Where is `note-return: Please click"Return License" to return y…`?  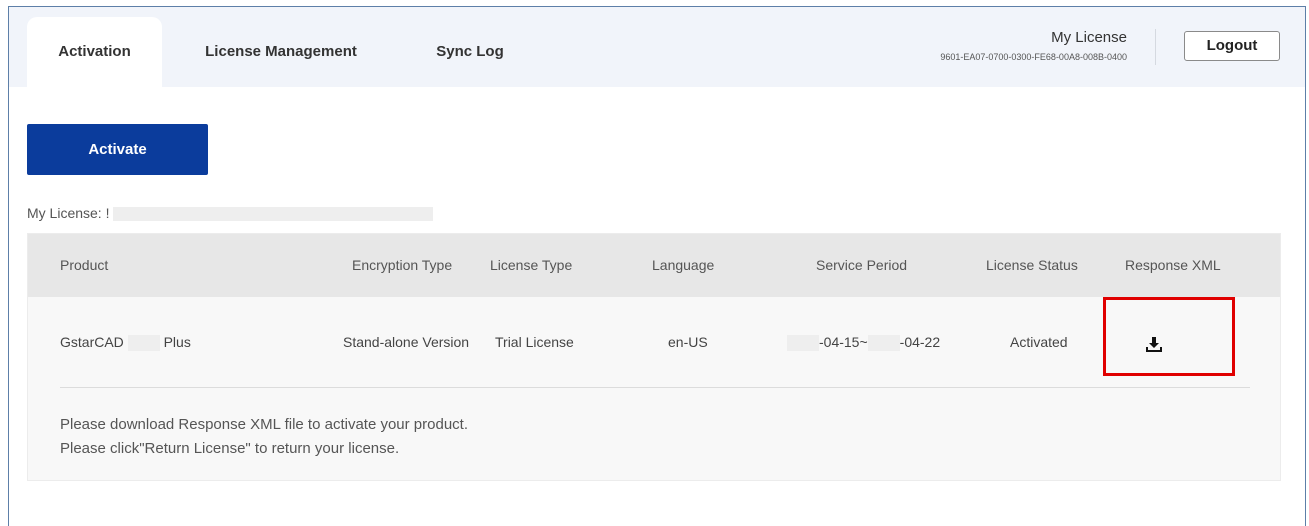
note-return: Please click"Return License" to return y… is located at coordinates (230, 448).